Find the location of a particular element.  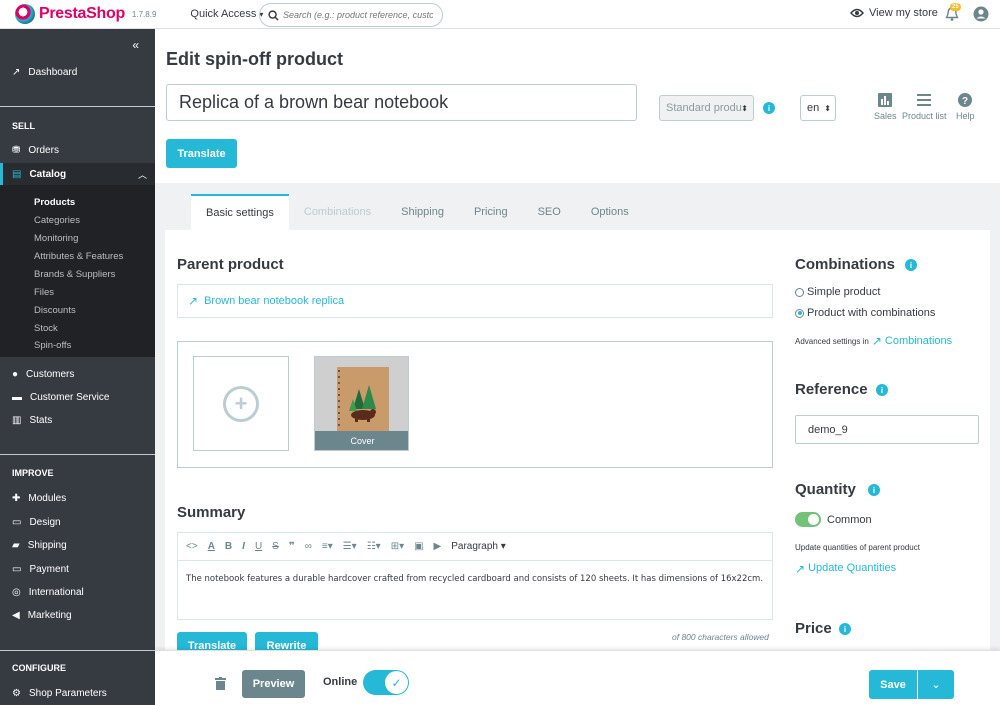

numbered-list-icon: ☷▾ is located at coordinates (374, 546).